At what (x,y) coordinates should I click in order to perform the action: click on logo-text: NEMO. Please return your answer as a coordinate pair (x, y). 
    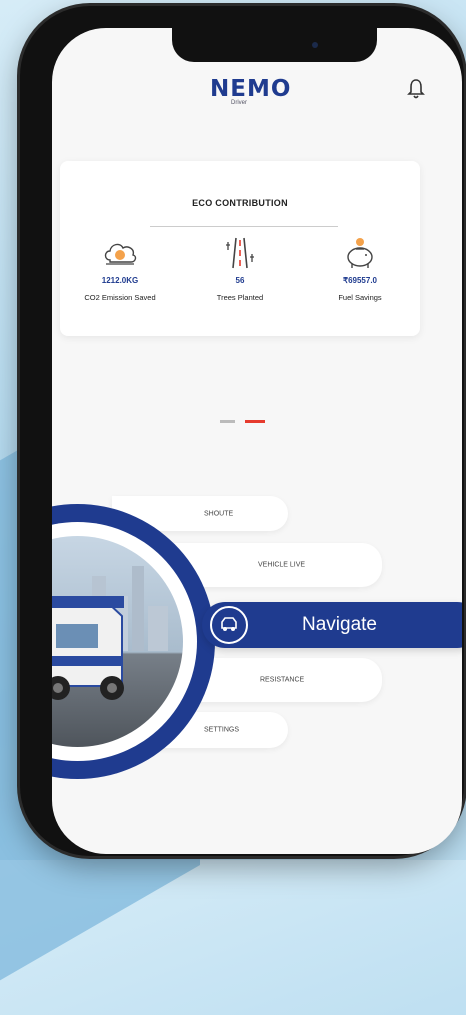
    Looking at the image, I should click on (251, 89).